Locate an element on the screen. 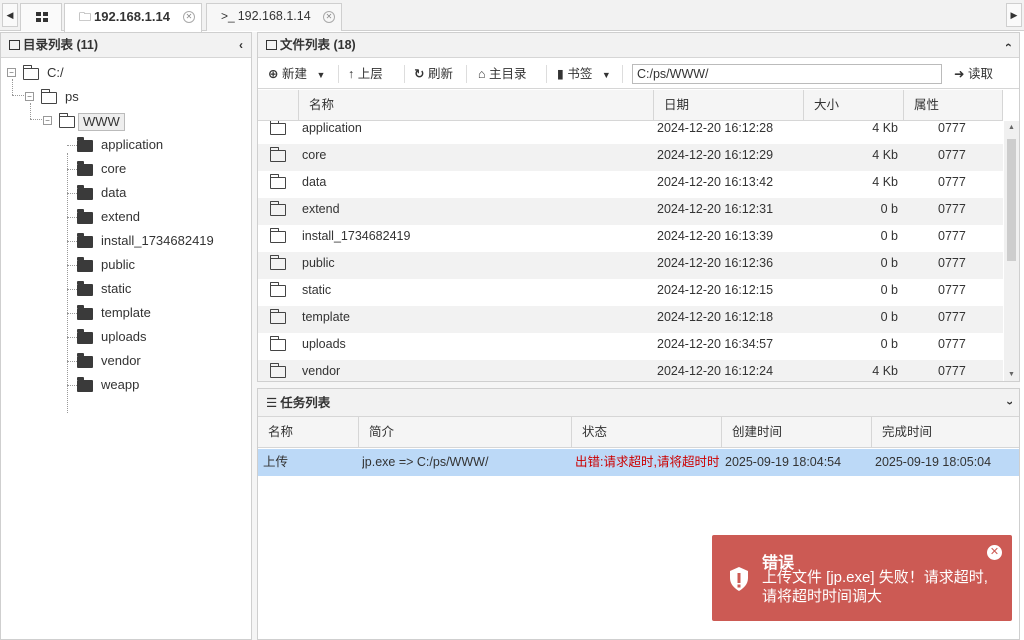  tree-label: static is located at coordinates (116, 288).